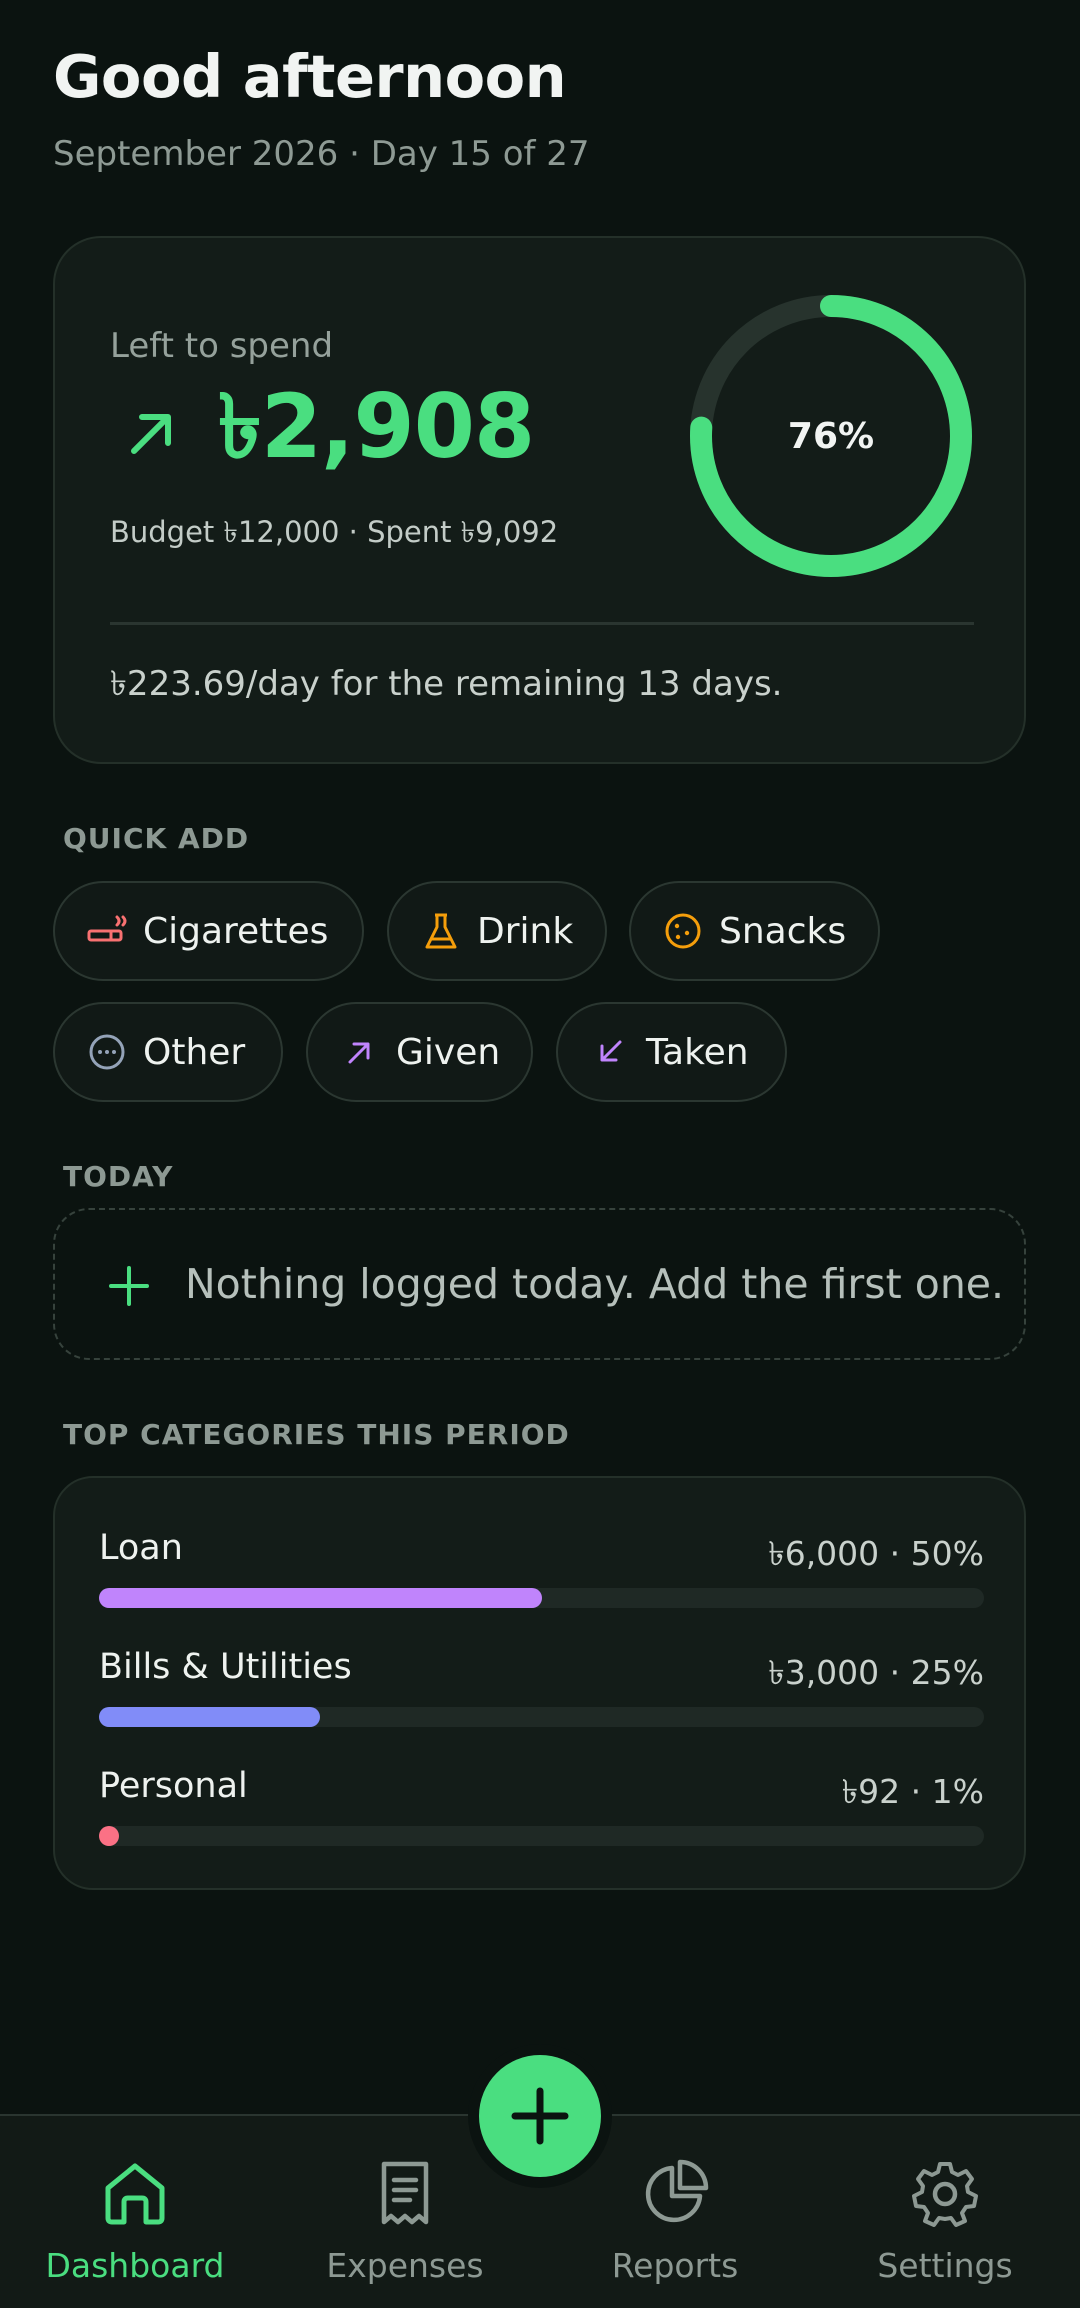 This screenshot has height=2308, width=1080. Describe the element at coordinates (783, 931) in the screenshot. I see `chip-label: Snacks` at that location.